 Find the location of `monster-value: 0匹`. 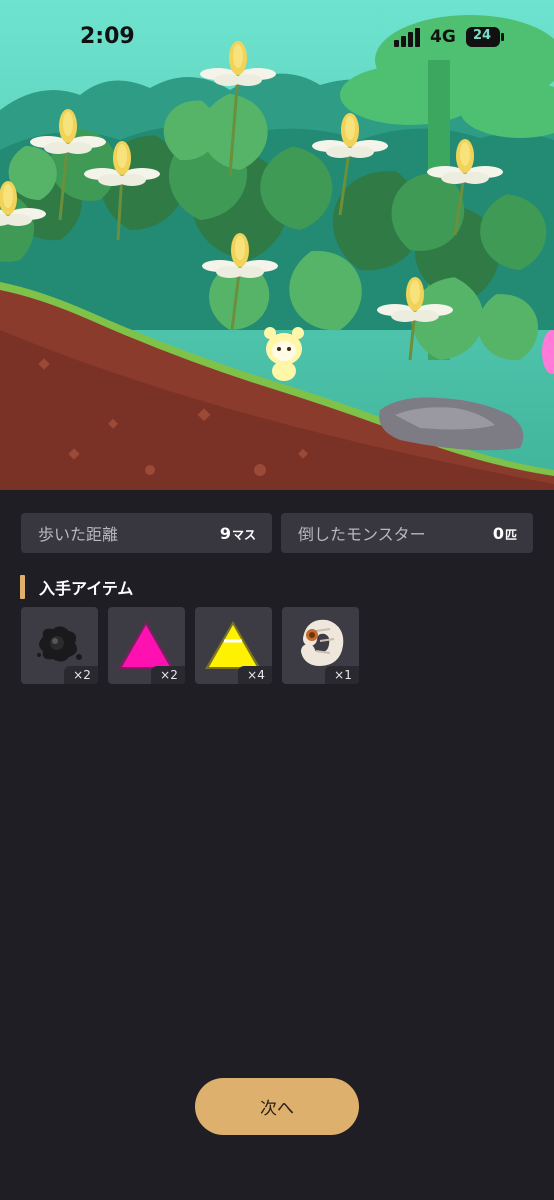

monster-value: 0匹 is located at coordinates (505, 533).